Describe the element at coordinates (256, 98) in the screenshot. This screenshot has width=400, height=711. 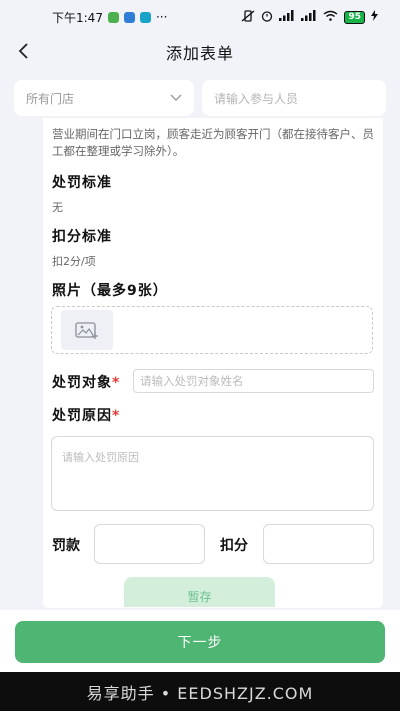
I see `participant-placeholder: 请输入参与人员` at that location.